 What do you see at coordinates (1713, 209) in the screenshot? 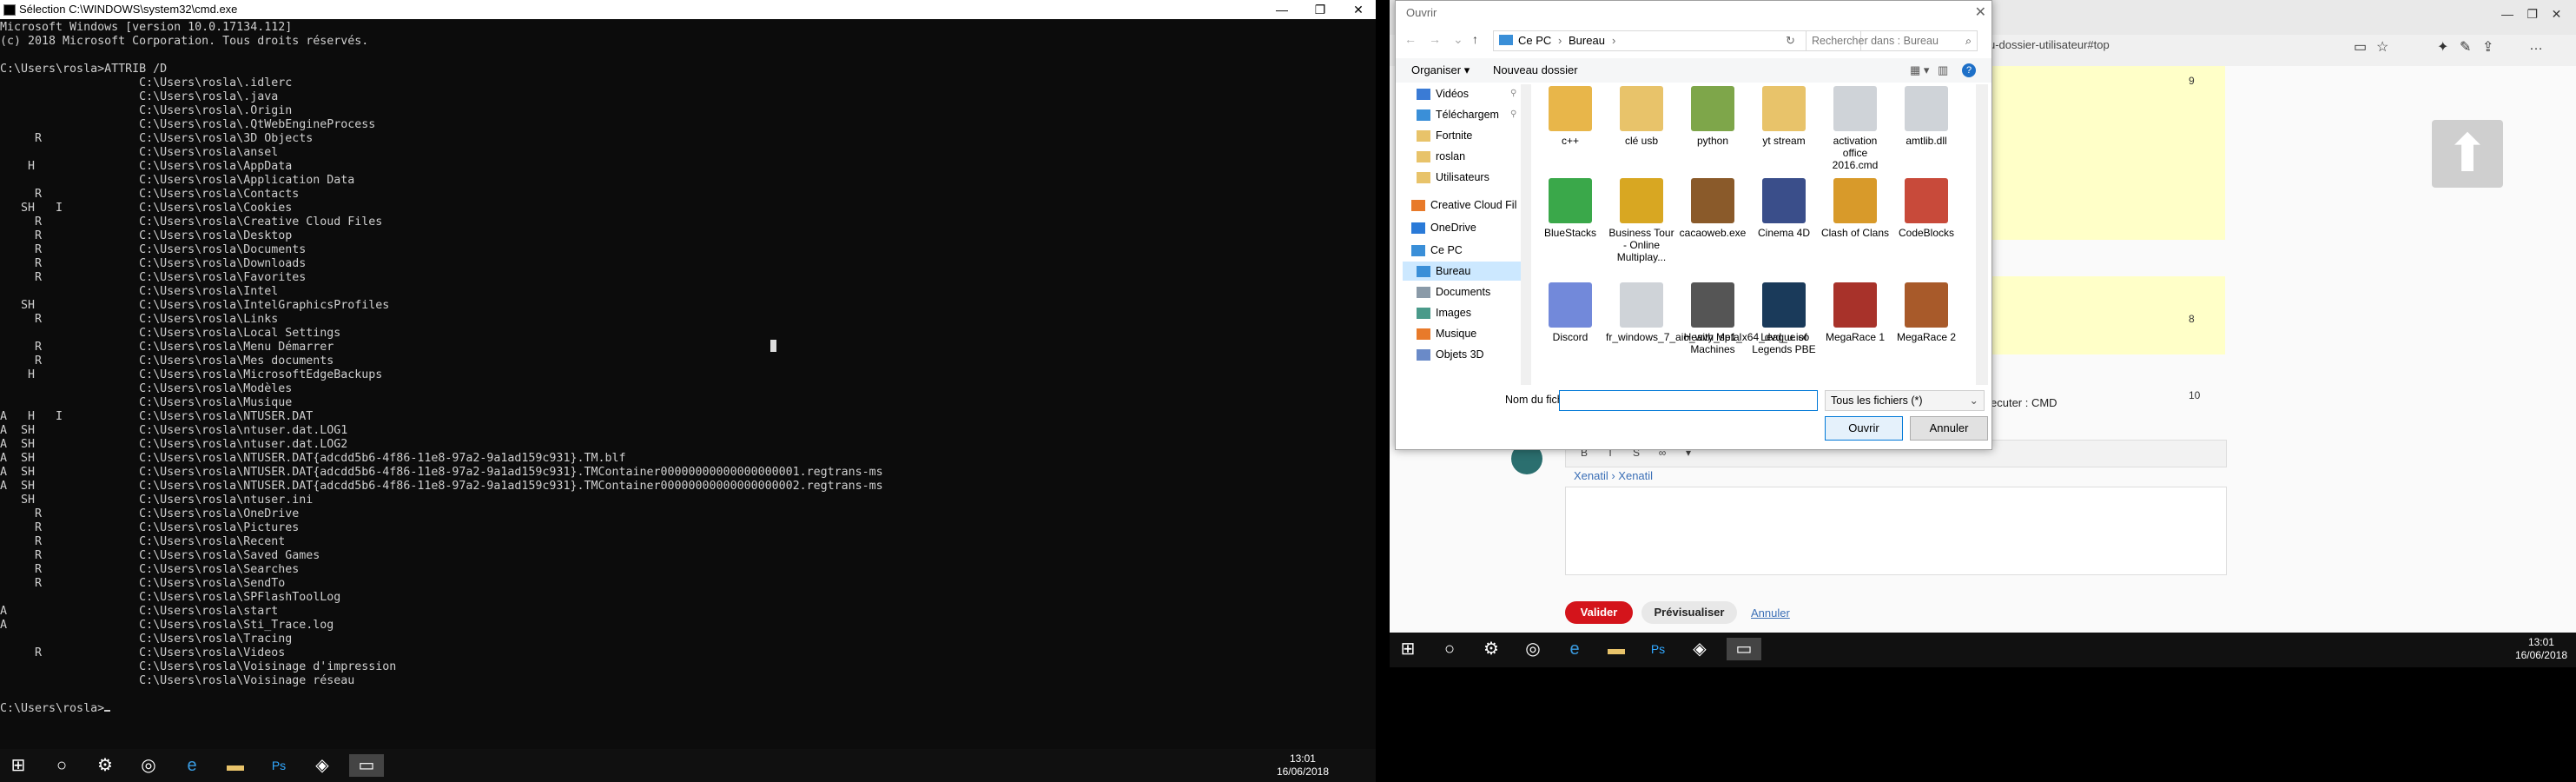
I see `file-item: cacaoweb.exe` at bounding box center [1713, 209].